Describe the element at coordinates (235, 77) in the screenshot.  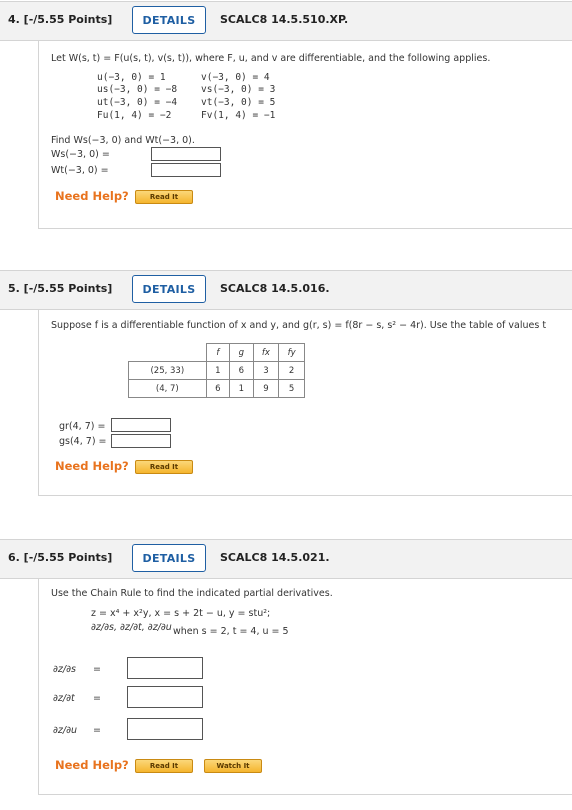
I see `condition-right-1: v(−3, 0) = 4` at that location.